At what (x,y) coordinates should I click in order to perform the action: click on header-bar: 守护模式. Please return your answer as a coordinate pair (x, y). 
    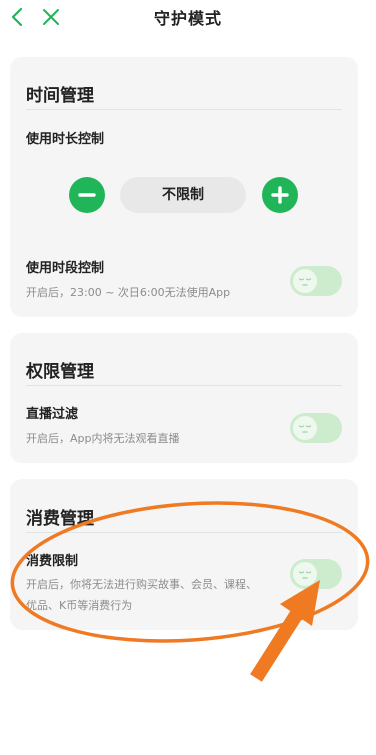
    Looking at the image, I should click on (188, 17).